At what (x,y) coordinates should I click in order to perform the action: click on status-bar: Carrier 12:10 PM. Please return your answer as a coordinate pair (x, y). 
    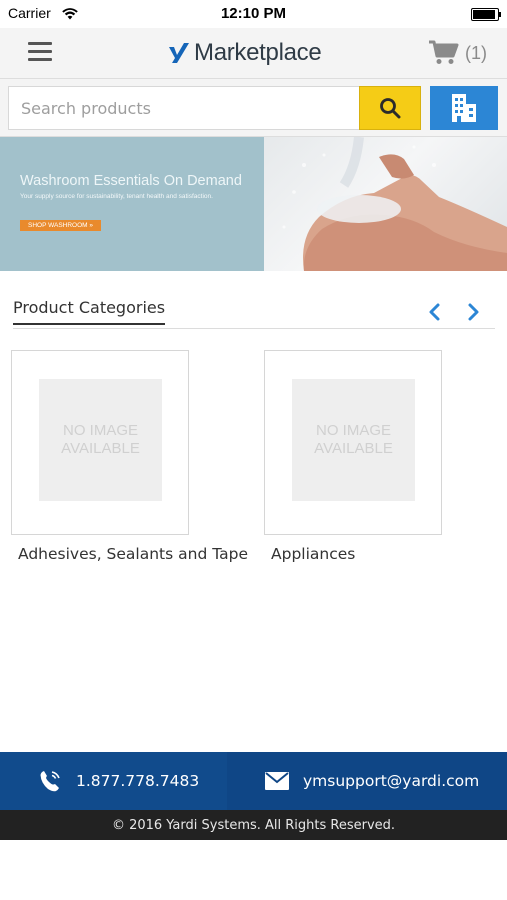
    Looking at the image, I should click on (253, 14).